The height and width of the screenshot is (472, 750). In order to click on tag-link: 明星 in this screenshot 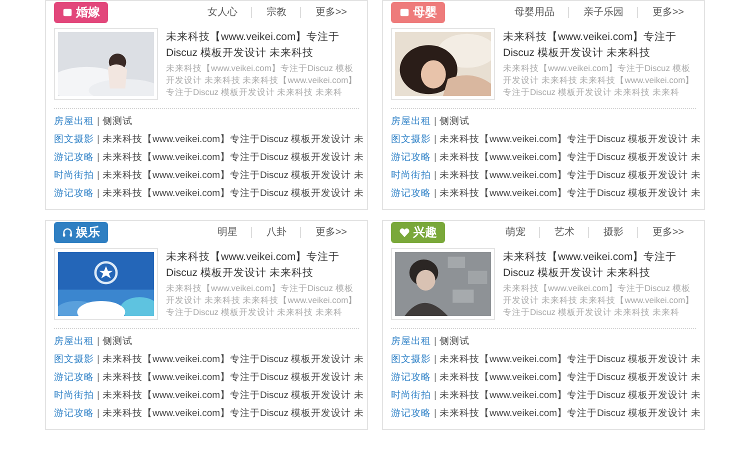, I will do `click(227, 232)`.